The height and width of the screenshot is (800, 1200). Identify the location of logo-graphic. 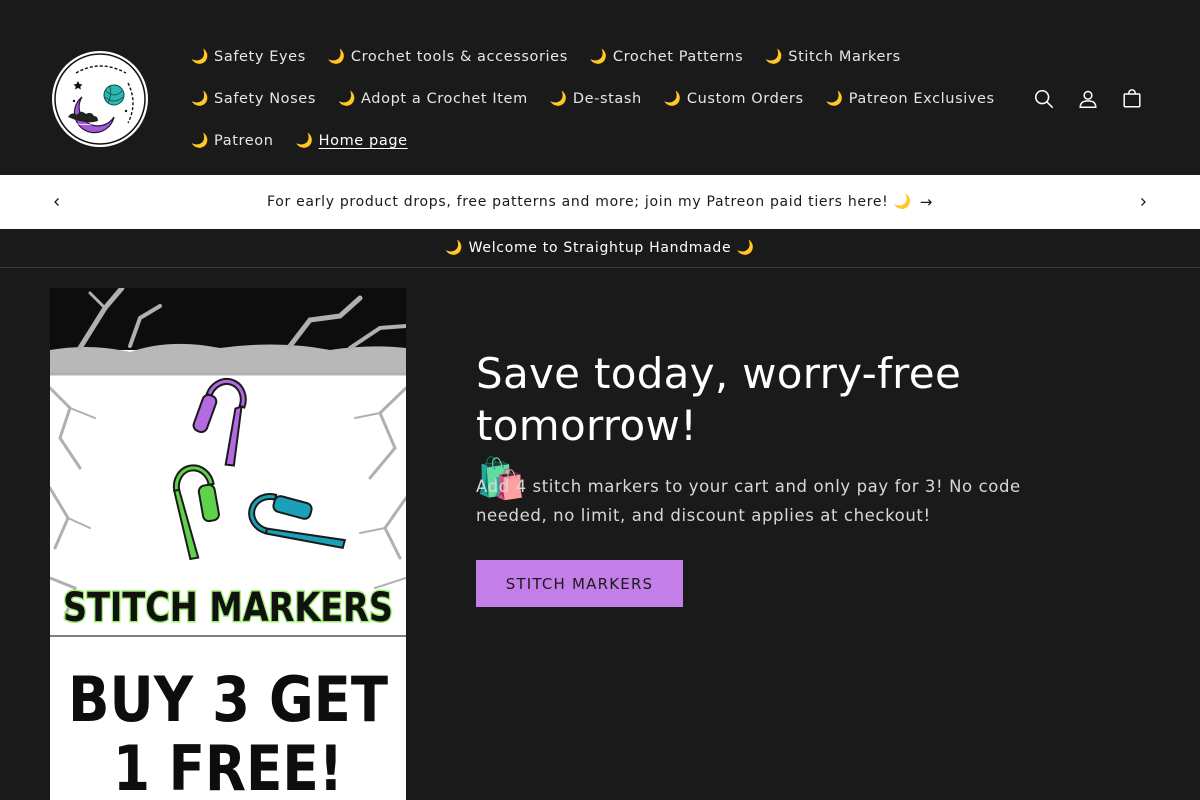
(100, 99).